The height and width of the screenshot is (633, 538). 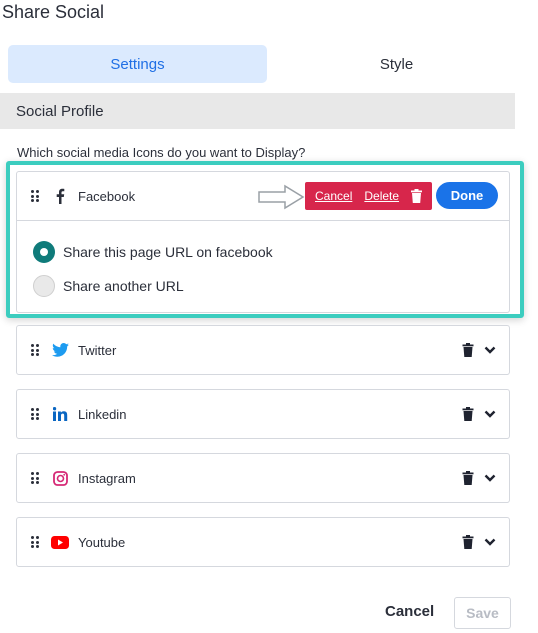 I want to click on done-button: Done, so click(x=467, y=195).